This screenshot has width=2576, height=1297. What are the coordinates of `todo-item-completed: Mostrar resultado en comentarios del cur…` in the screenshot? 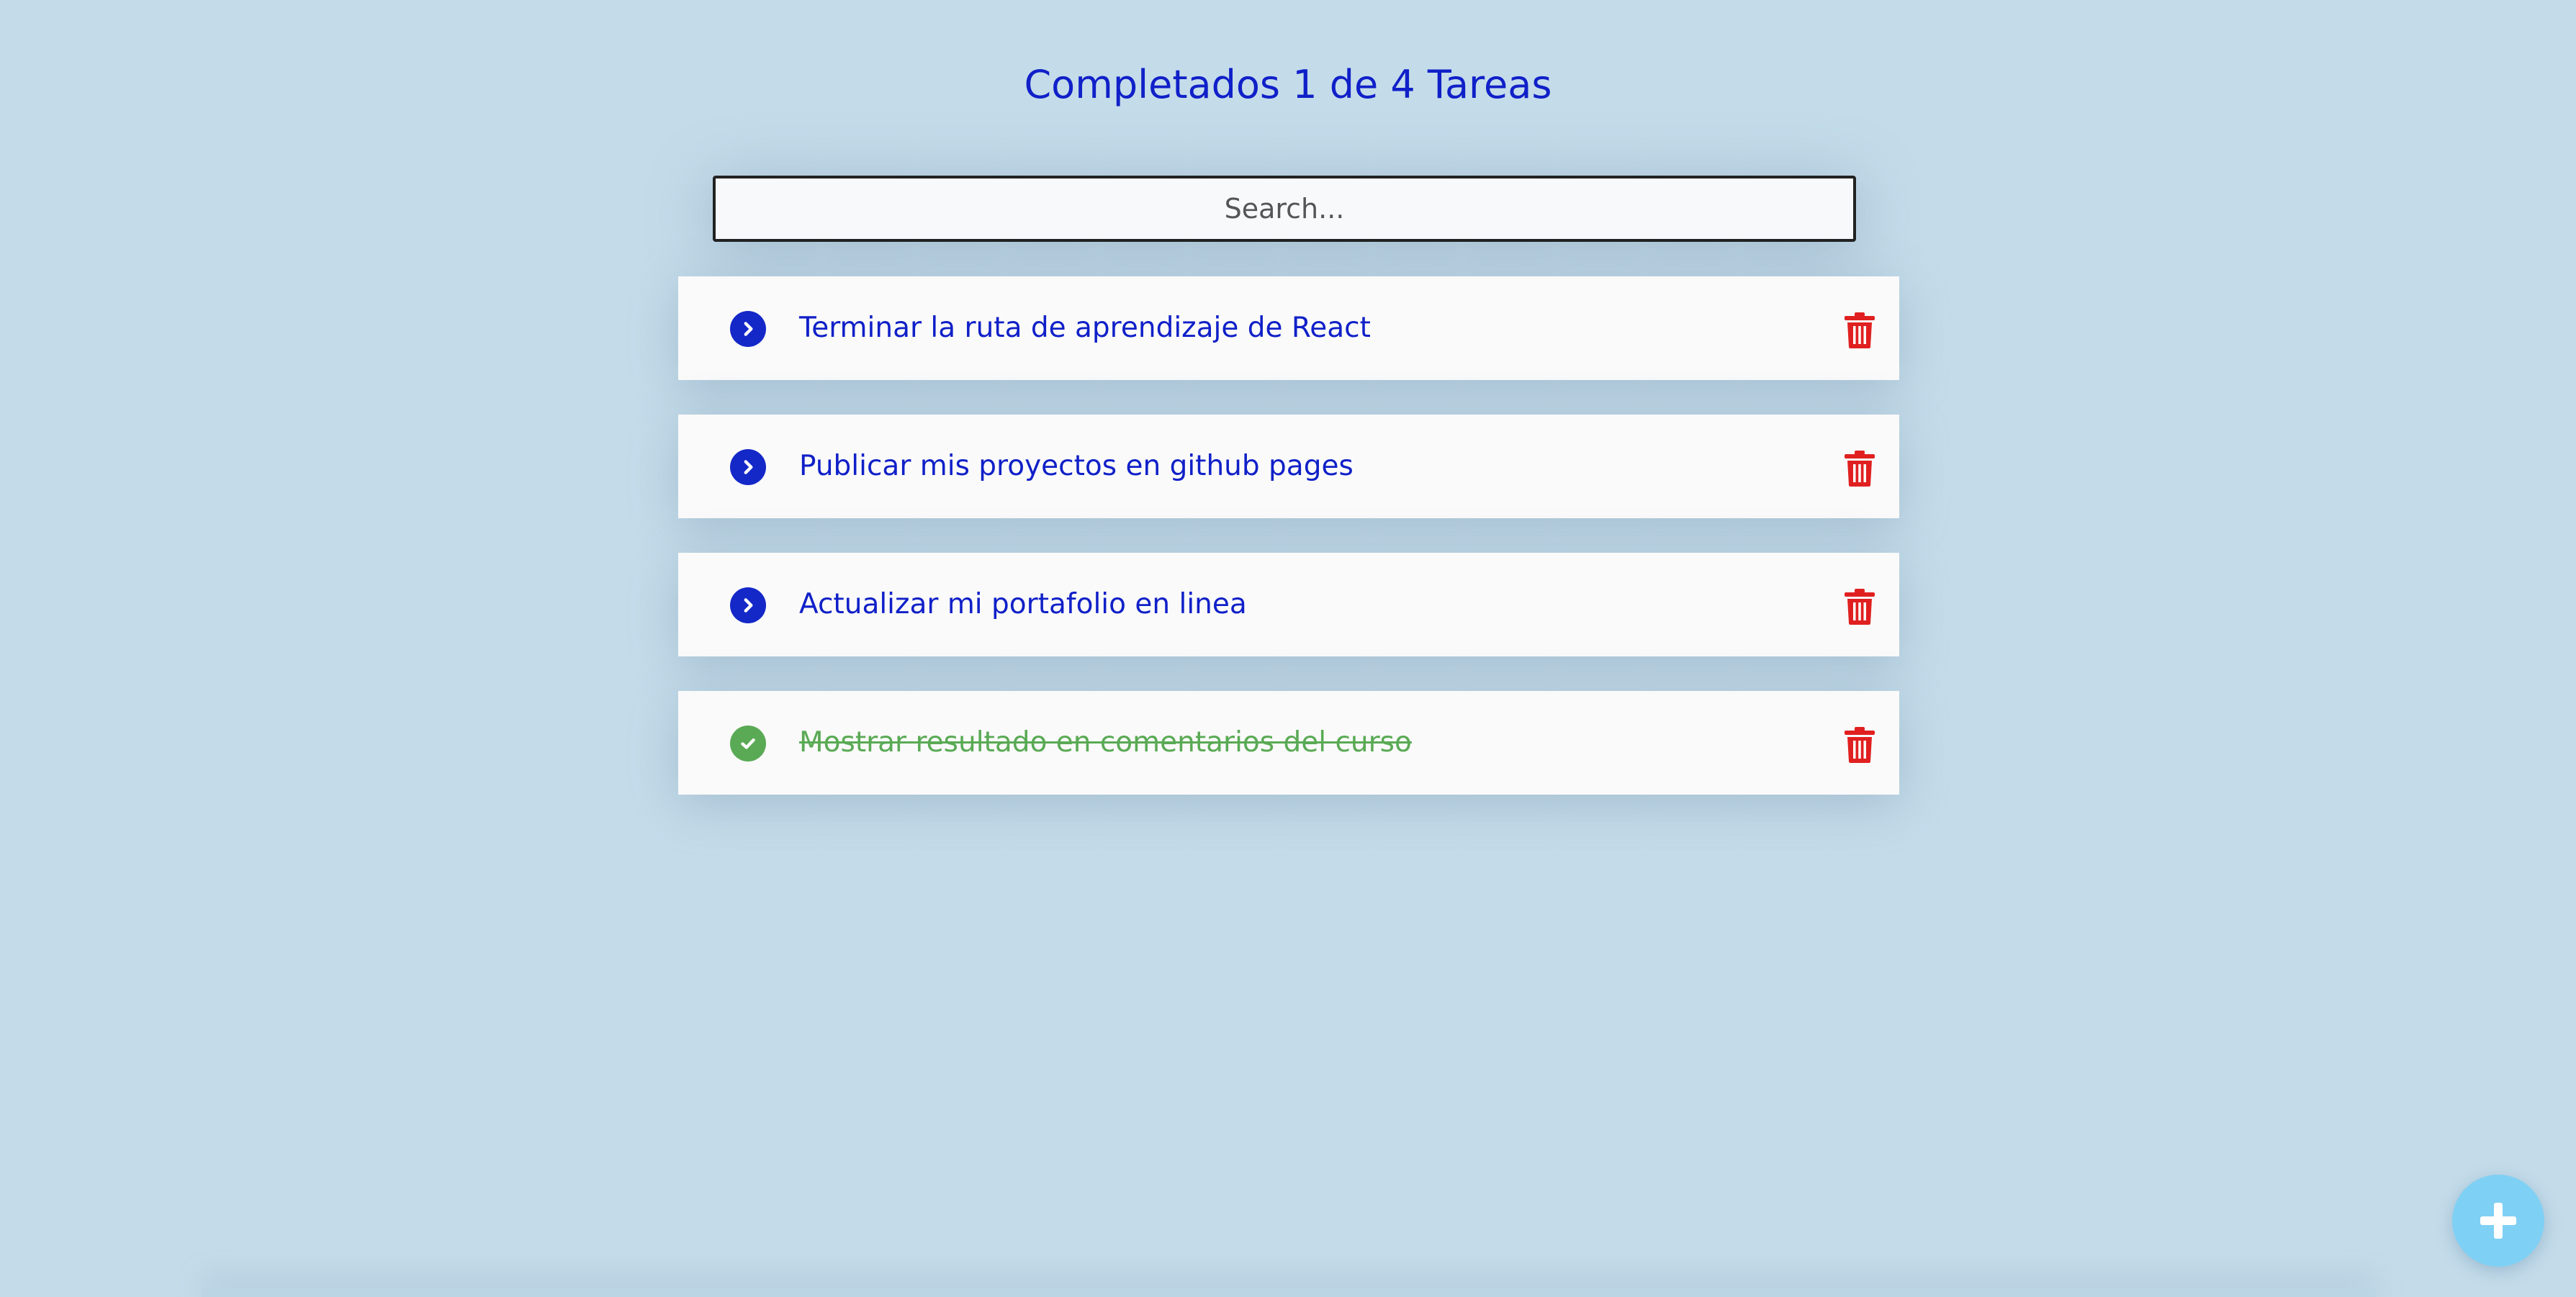 It's located at (1288, 743).